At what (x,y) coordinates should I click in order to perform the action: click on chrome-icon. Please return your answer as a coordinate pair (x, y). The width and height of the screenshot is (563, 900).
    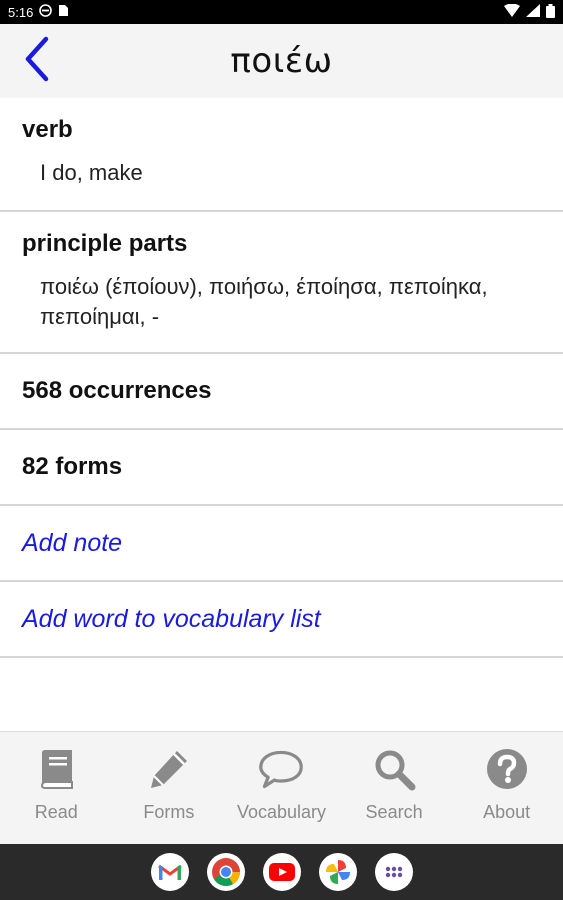
    Looking at the image, I should click on (225, 872).